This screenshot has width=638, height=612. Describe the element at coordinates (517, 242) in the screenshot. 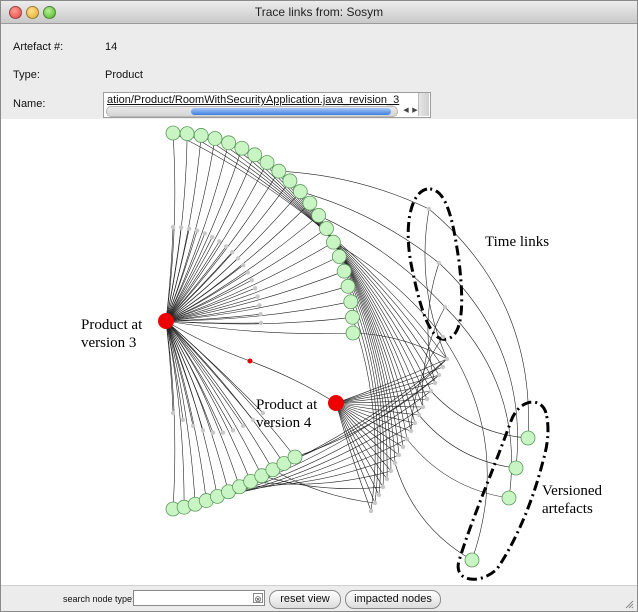

I see `time-links-label: Time links` at that location.